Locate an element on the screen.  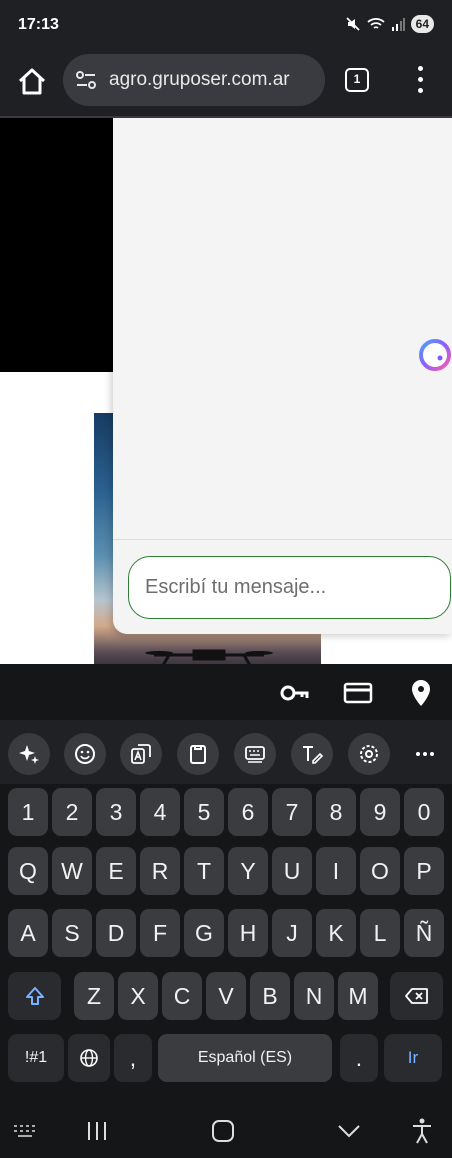
settings-icon is located at coordinates (369, 754).